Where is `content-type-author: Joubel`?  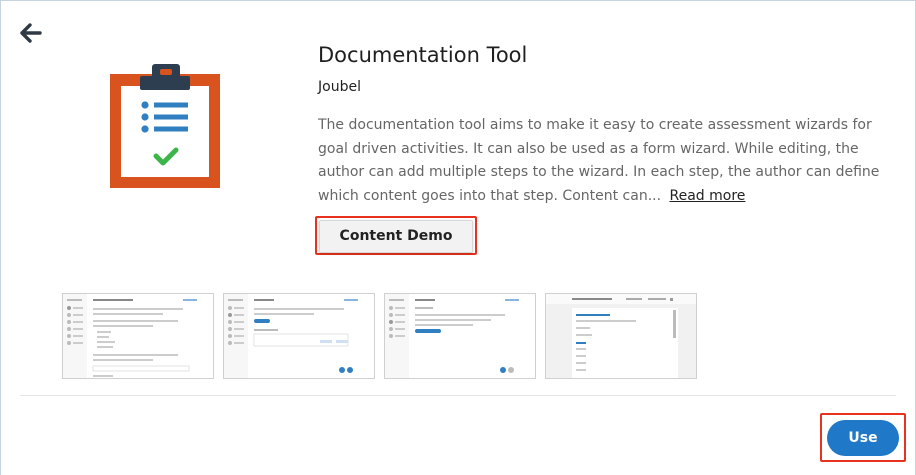
content-type-author: Joubel is located at coordinates (339, 87).